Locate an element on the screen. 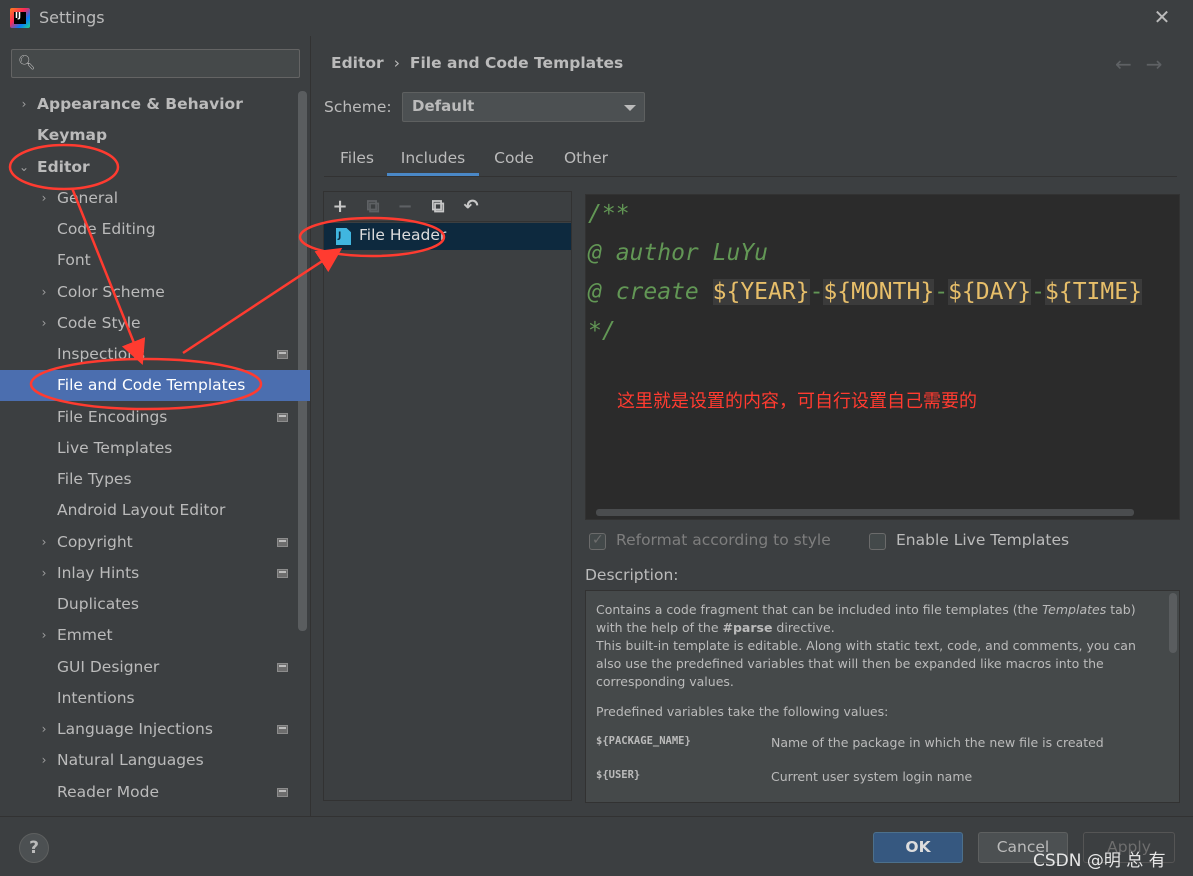  sidebar-item-label: Keymap is located at coordinates (72, 135).